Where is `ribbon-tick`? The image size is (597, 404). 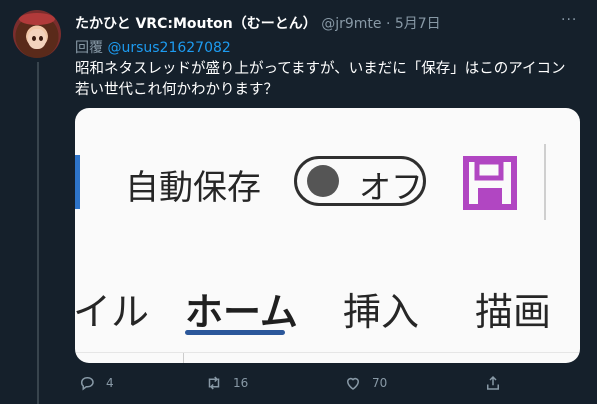 ribbon-tick is located at coordinates (183, 358).